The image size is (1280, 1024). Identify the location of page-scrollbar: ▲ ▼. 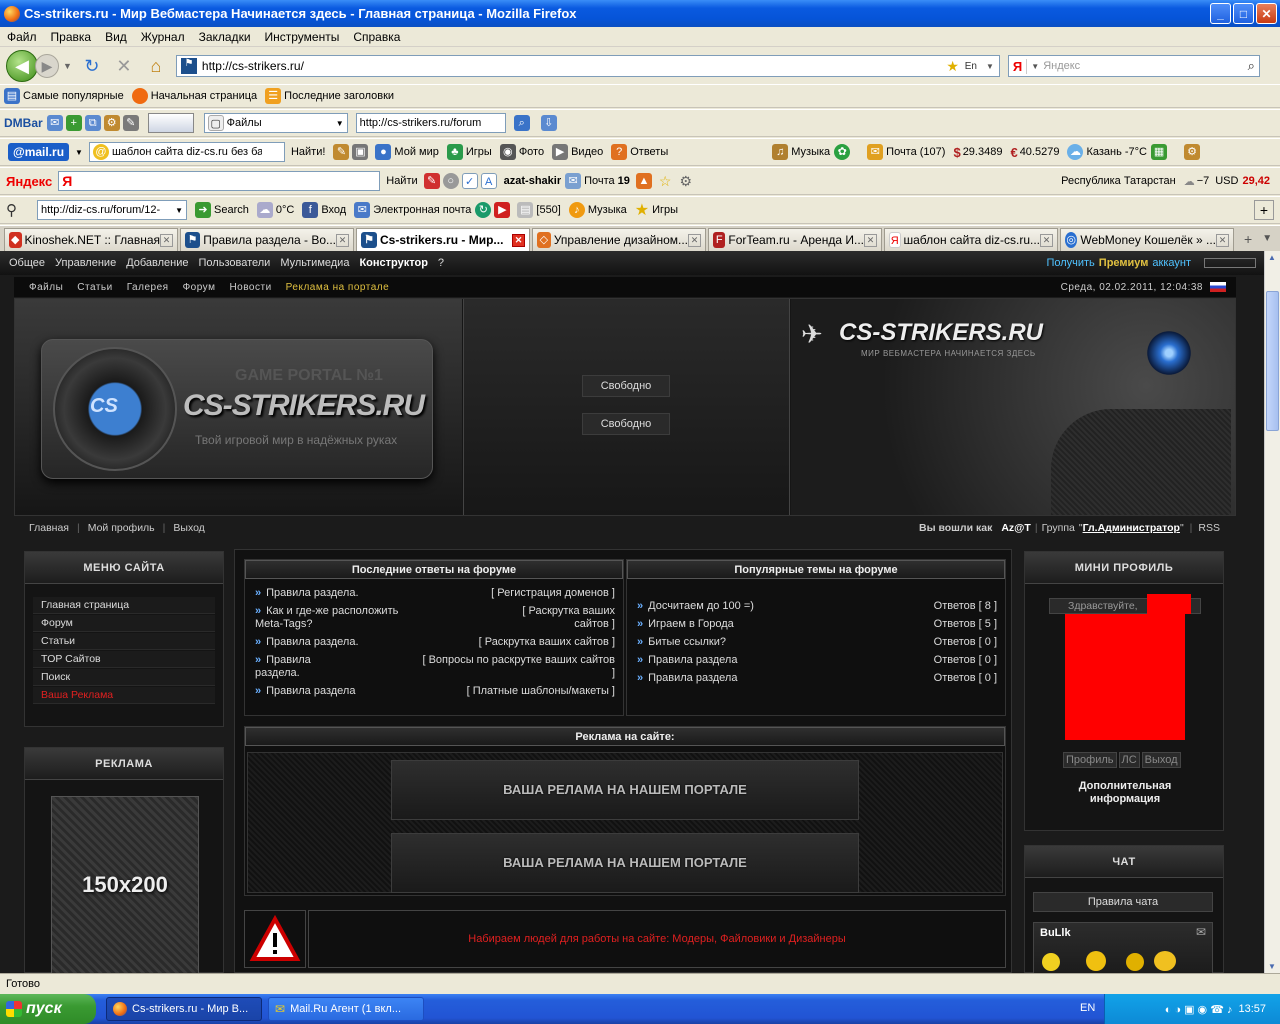
(1272, 612).